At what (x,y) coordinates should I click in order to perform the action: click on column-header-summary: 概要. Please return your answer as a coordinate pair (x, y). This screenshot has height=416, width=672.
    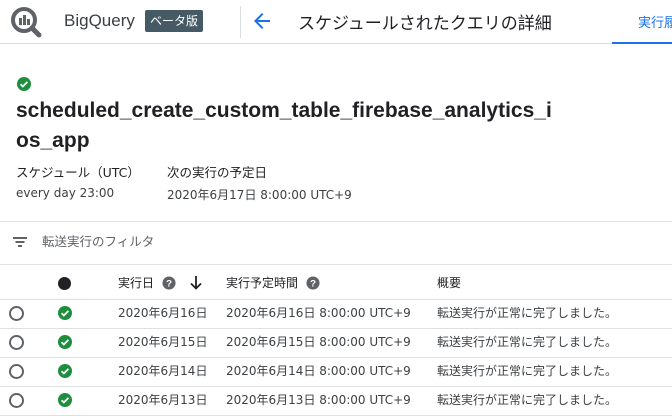
    Looking at the image, I should click on (449, 283).